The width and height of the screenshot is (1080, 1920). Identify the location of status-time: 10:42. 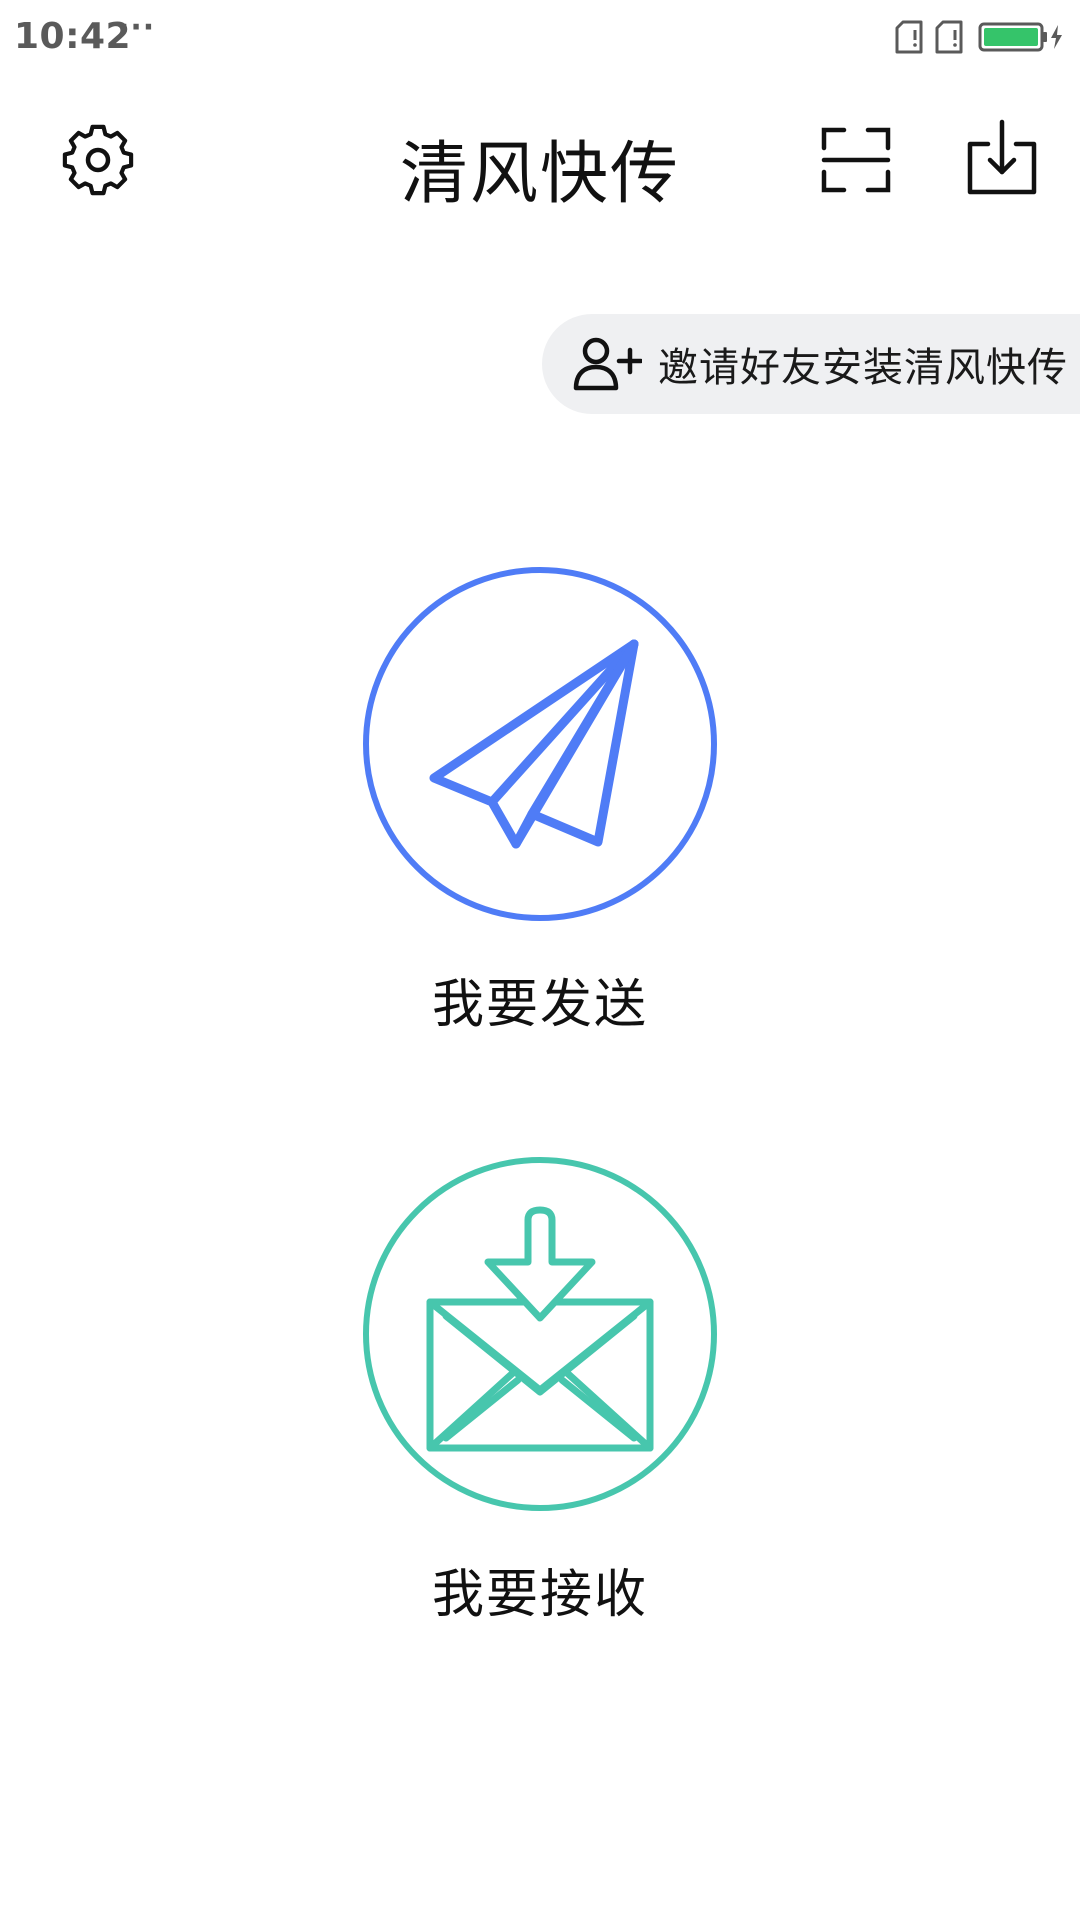
(73, 36).